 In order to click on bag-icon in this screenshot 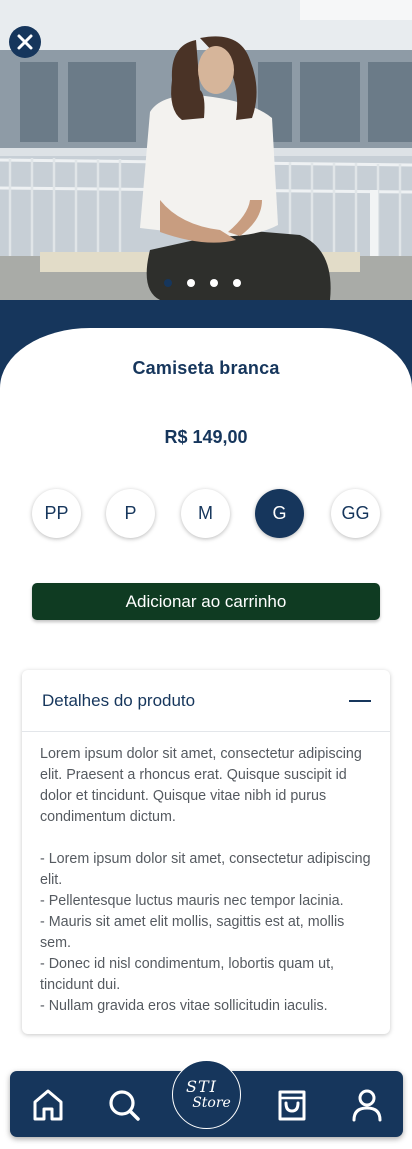, I will do `click(292, 1105)`.